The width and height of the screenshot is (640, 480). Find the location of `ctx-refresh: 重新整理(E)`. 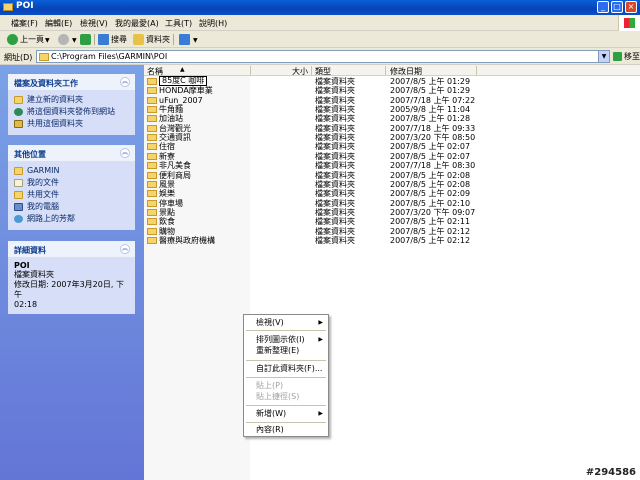

ctx-refresh: 重新整理(E) is located at coordinates (286, 350).